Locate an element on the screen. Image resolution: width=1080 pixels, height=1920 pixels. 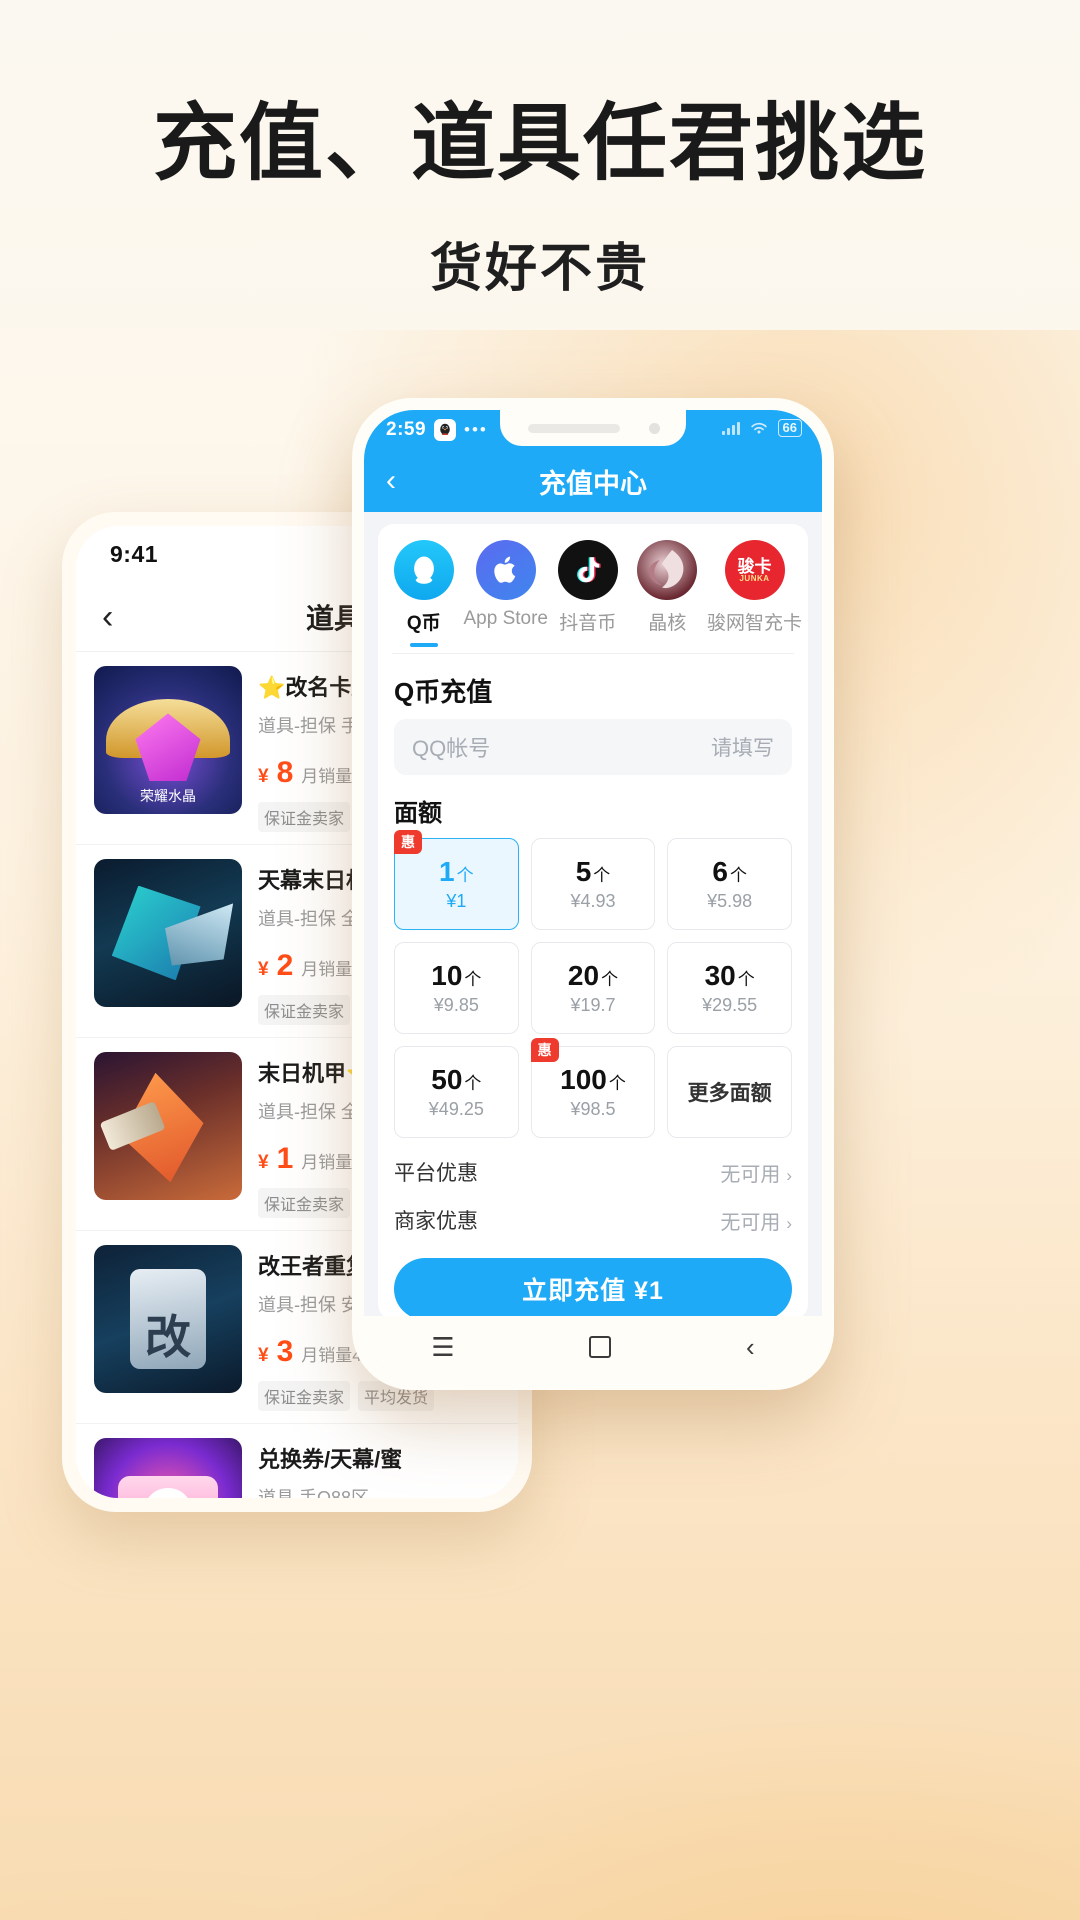
denomination-option: 10 个 ¥9.85 is located at coordinates (456, 988).